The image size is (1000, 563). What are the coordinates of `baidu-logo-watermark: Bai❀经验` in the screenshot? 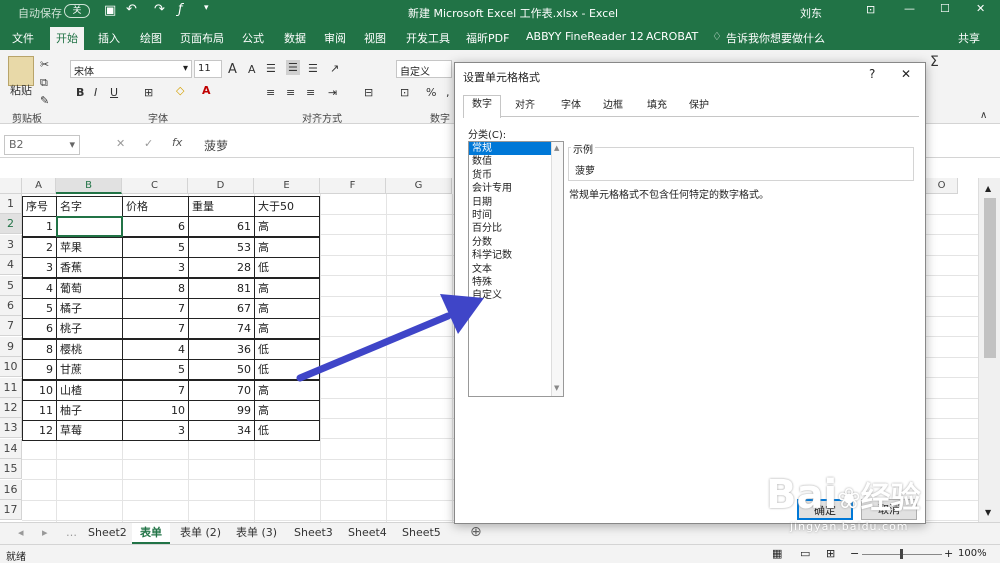 It's located at (843, 495).